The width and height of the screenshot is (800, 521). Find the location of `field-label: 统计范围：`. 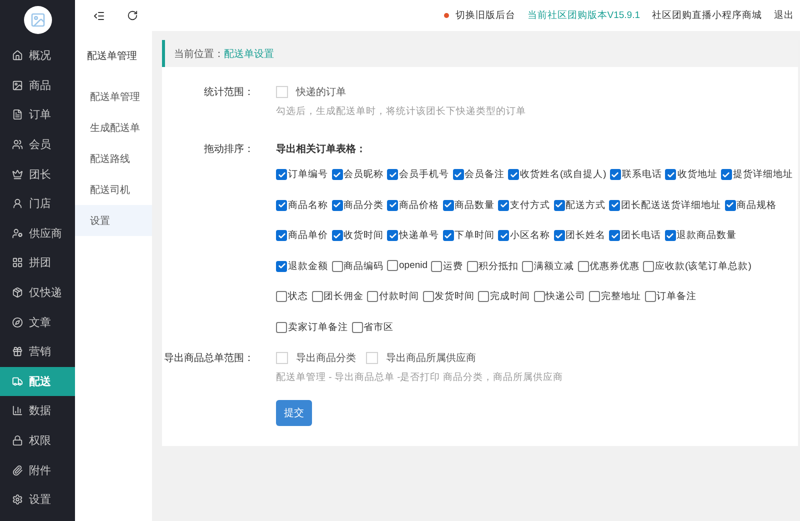

field-label: 统计范围： is located at coordinates (229, 93).